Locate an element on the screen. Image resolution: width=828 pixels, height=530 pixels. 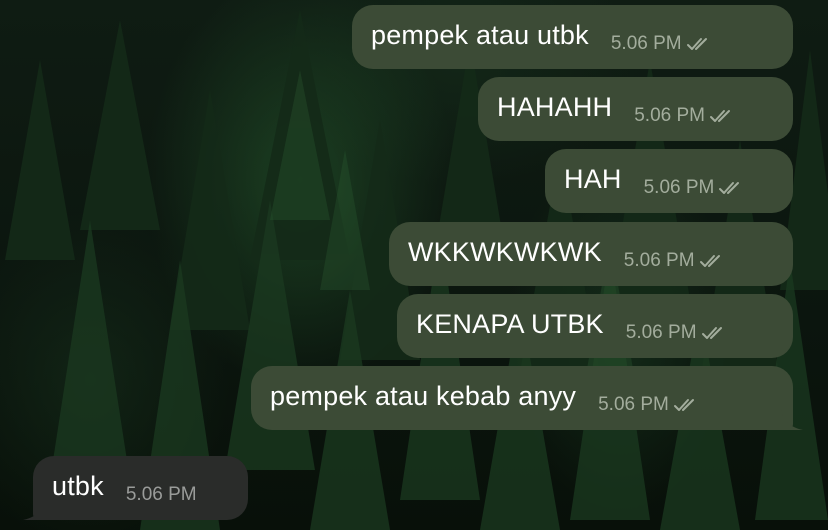
message-bubble-incoming: utbk 5.06 PM is located at coordinates (135, 488).